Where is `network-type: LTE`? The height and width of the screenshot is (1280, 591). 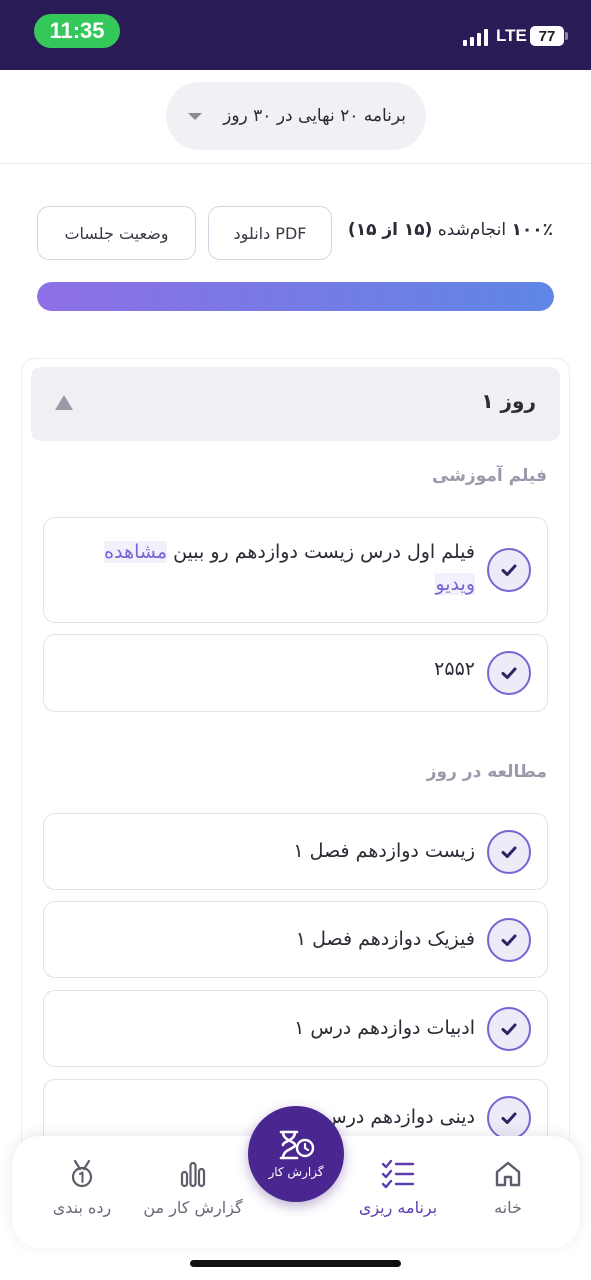 network-type: LTE is located at coordinates (511, 35).